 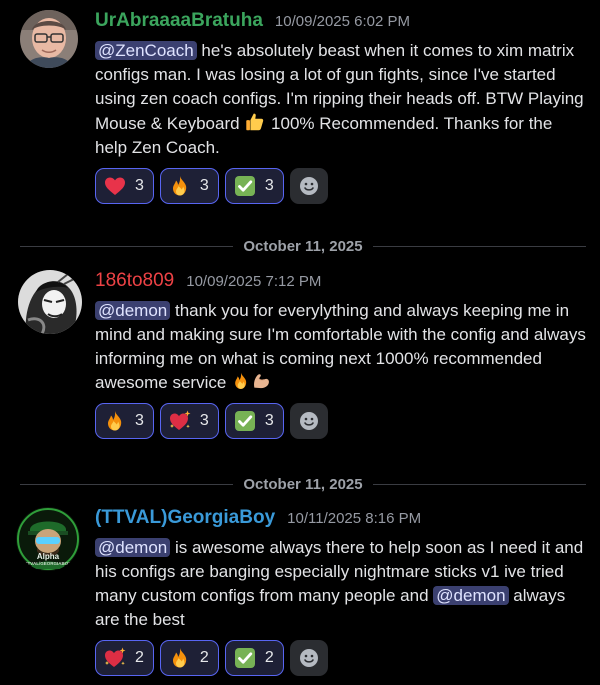 I want to click on reaction-check: 2, so click(x=254, y=658).